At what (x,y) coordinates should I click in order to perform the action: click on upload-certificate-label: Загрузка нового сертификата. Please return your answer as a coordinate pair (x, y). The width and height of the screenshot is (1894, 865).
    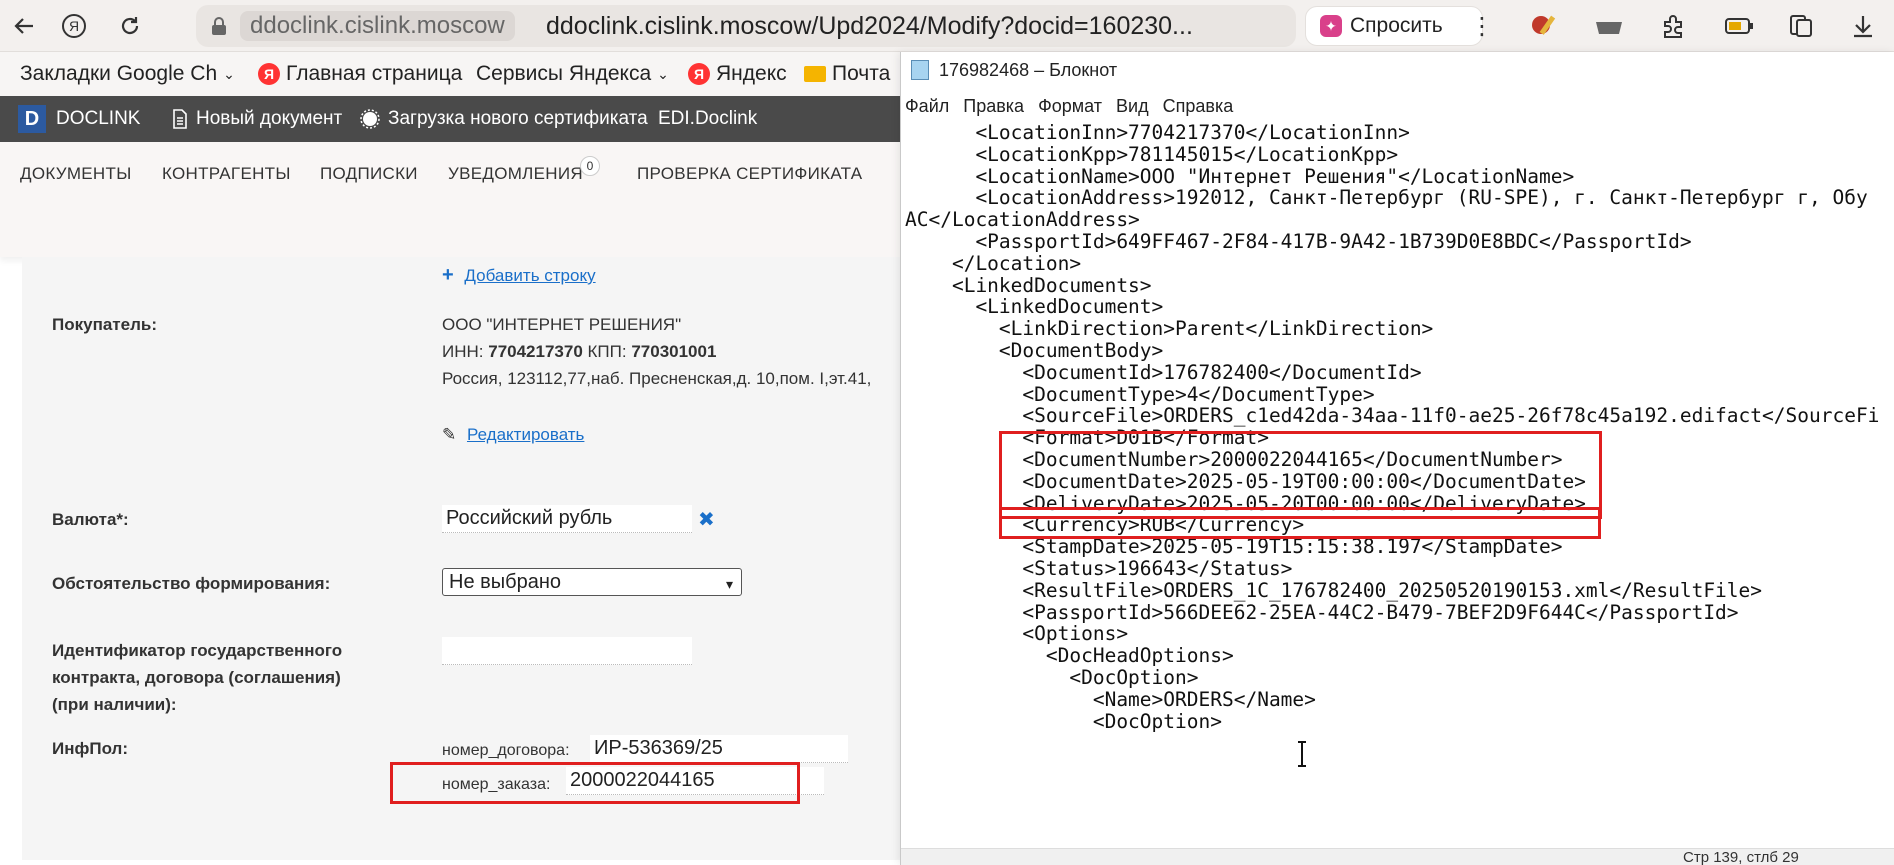
    Looking at the image, I should click on (518, 118).